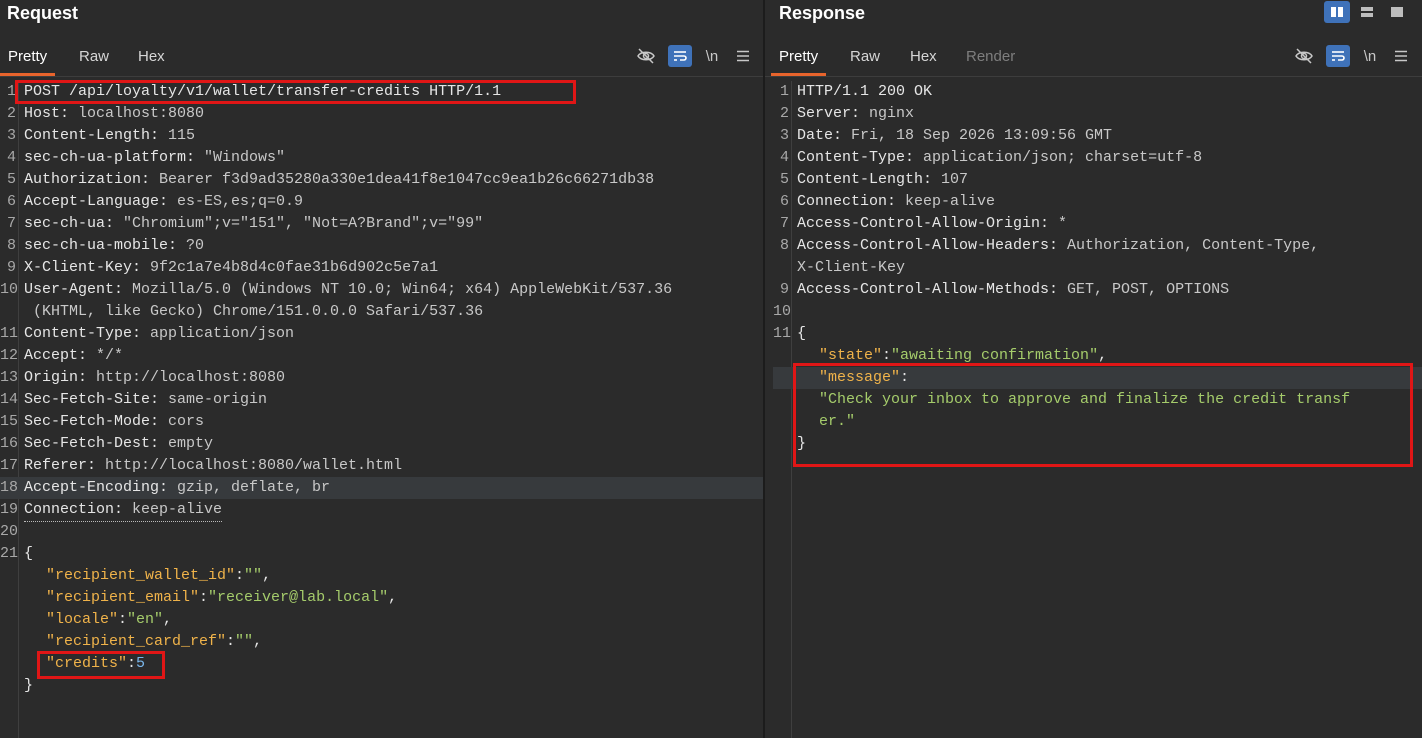 The height and width of the screenshot is (738, 1422). What do you see at coordinates (950, 201) in the screenshot?
I see `header-value: keep-alive` at bounding box center [950, 201].